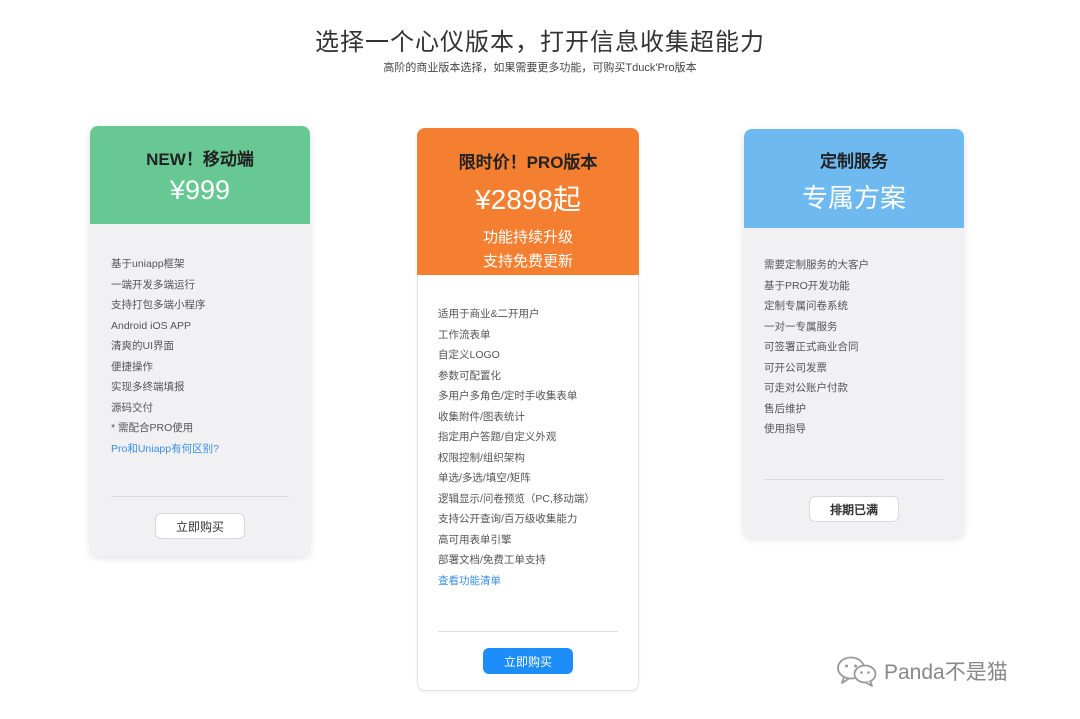 The width and height of the screenshot is (1080, 719). I want to click on feature-item: 一对一专属服务, so click(801, 326).